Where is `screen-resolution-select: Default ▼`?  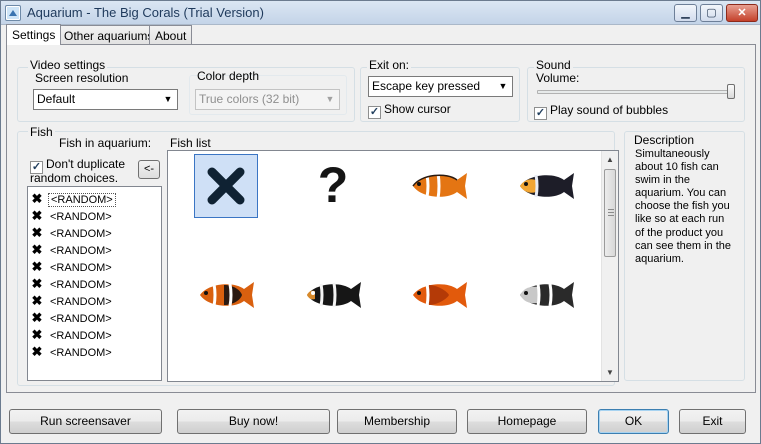 screen-resolution-select: Default ▼ is located at coordinates (105, 99).